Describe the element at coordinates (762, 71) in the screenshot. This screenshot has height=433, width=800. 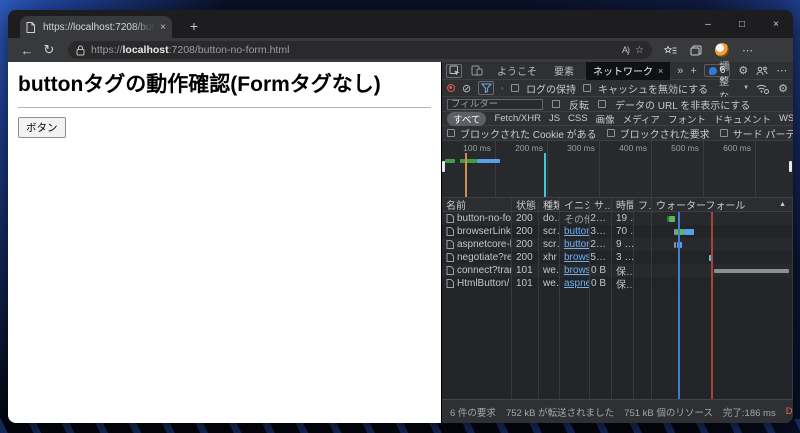
I see `people-icon` at that location.